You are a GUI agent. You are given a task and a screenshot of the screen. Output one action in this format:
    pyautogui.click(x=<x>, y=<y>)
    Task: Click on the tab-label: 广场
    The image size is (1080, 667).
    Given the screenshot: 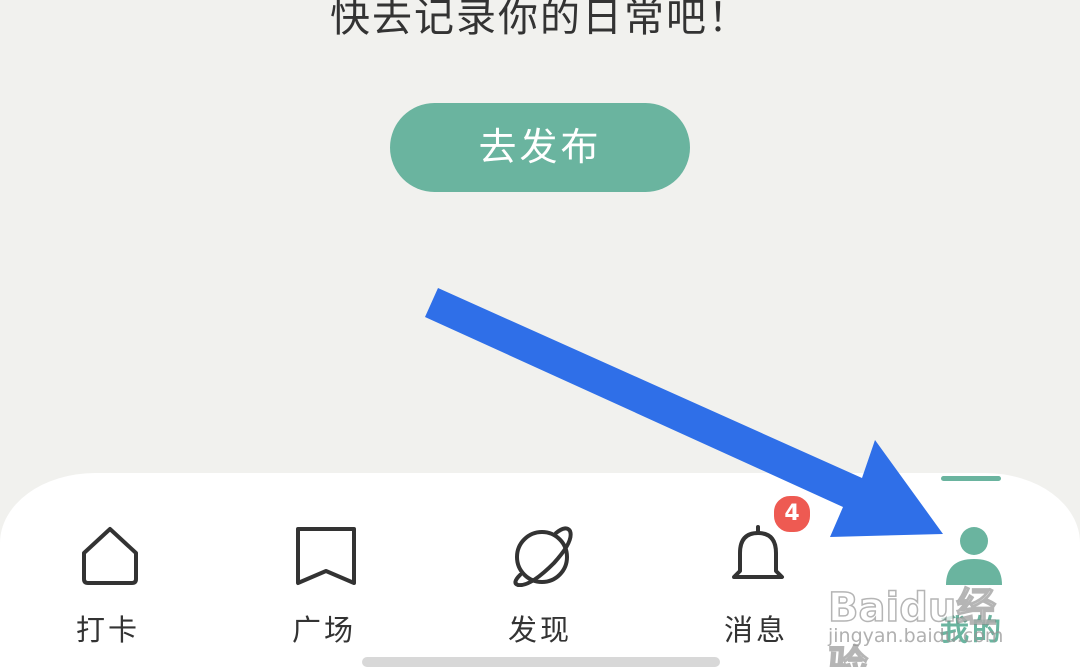 What is the action you would take?
    pyautogui.click(x=323, y=630)
    